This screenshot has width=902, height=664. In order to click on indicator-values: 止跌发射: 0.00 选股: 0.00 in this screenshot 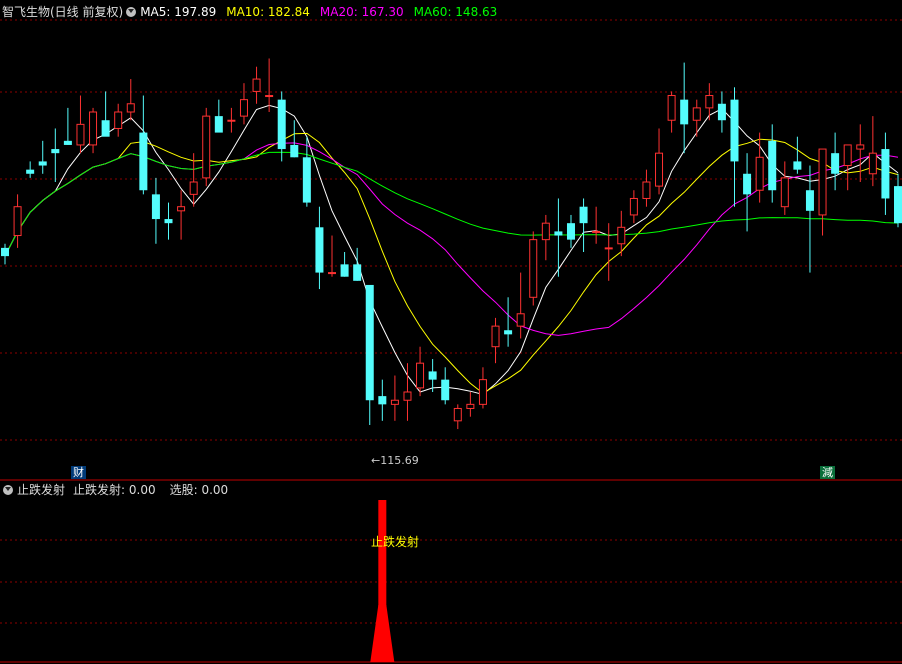, I will do `click(157, 490)`.